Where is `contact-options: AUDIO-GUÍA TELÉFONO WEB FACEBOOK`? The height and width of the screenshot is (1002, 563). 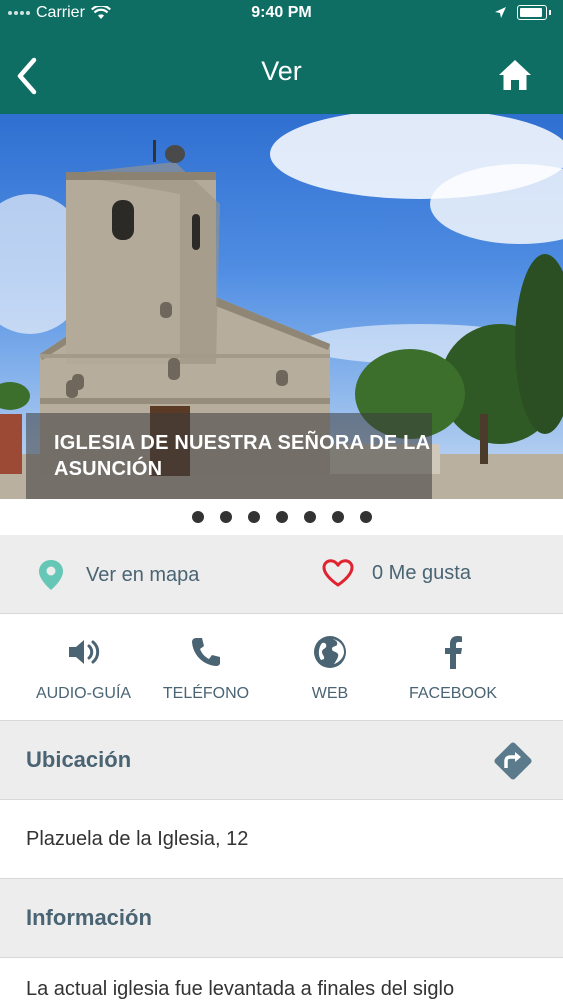
contact-options: AUDIO-GUÍA TELÉFONO WEB FACEBOOK is located at coordinates (281, 667).